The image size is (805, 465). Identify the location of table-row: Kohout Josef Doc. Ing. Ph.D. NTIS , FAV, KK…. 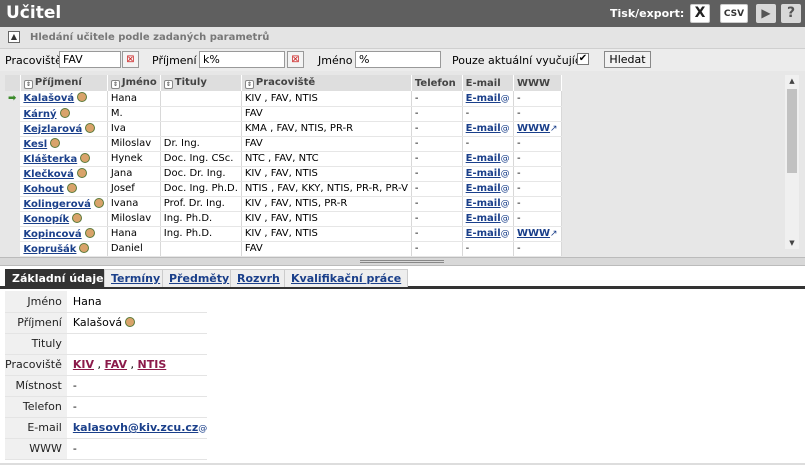
(284, 189).